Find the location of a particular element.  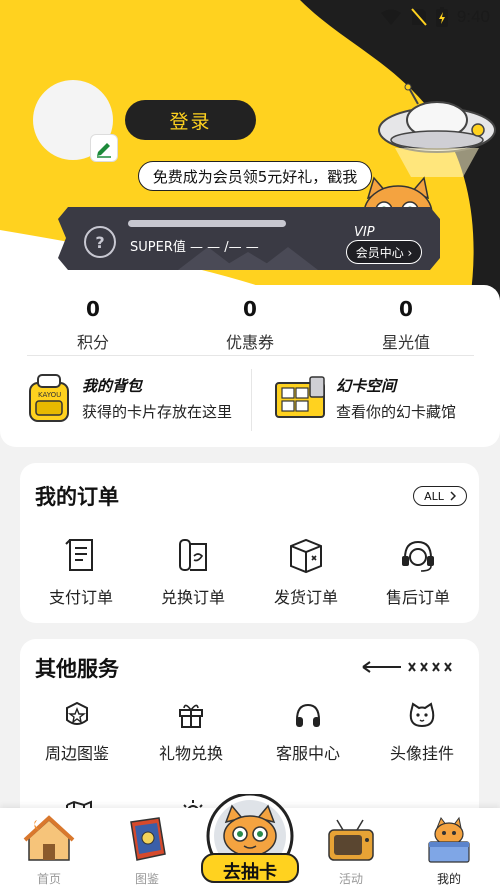

super-value-icon: ? is located at coordinates (100, 242).